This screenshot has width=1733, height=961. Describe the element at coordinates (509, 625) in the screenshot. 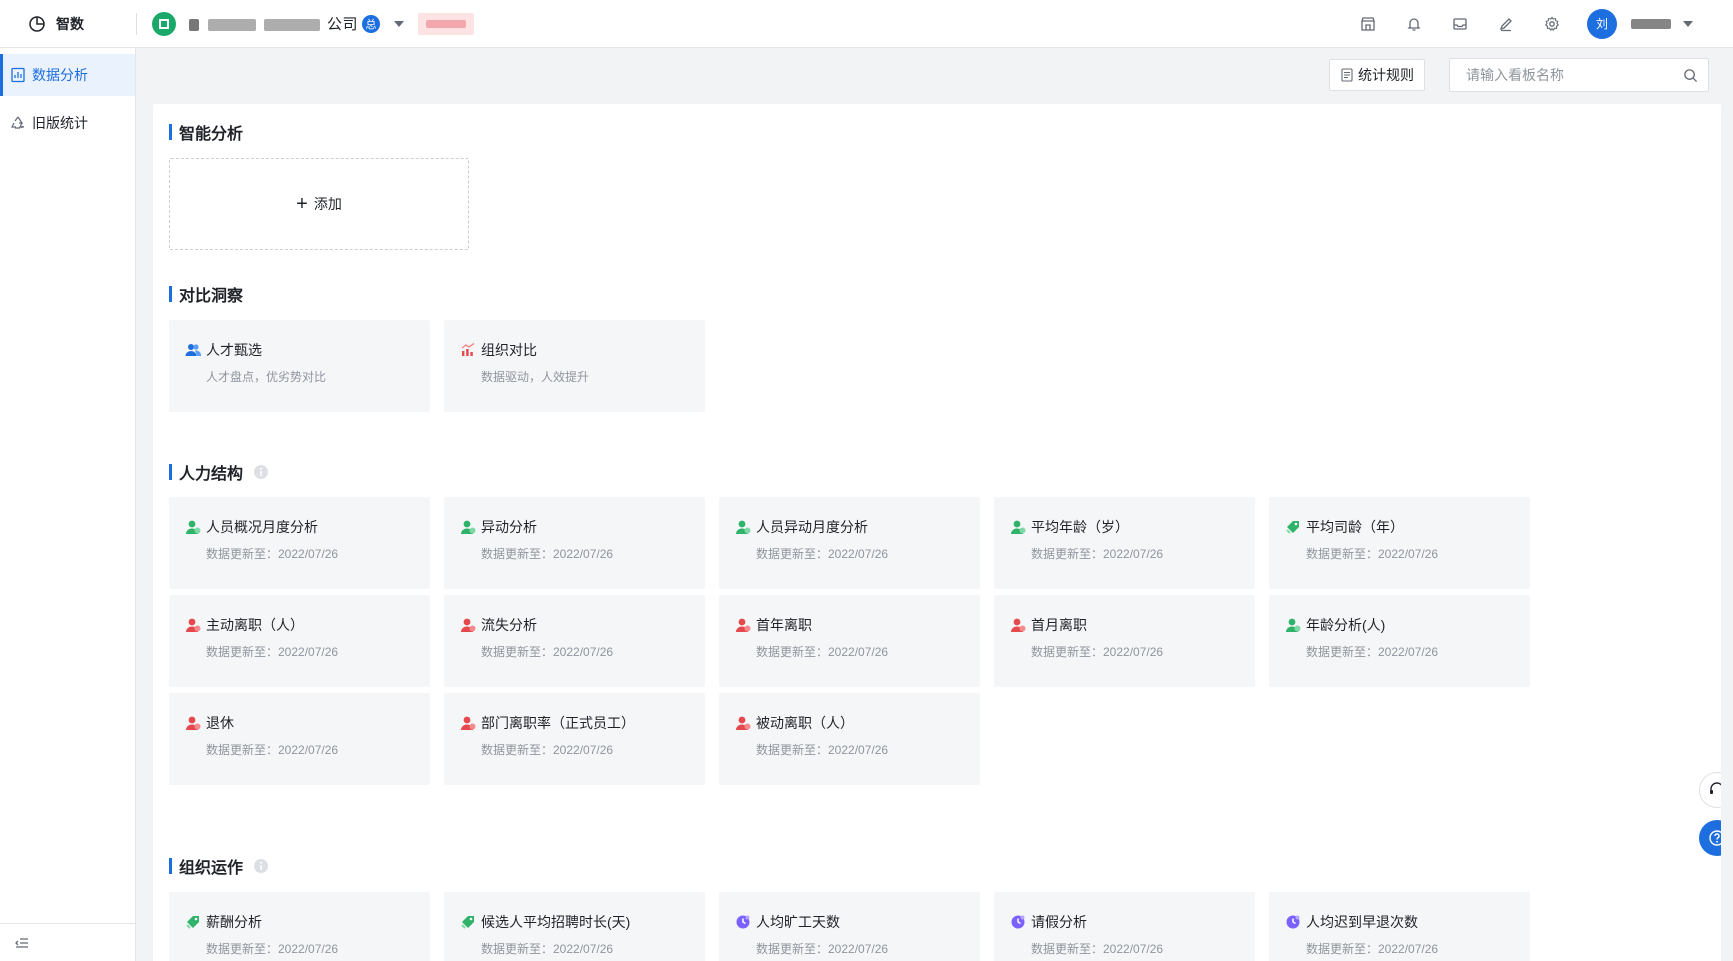

I see `card-title: 流失分析` at that location.